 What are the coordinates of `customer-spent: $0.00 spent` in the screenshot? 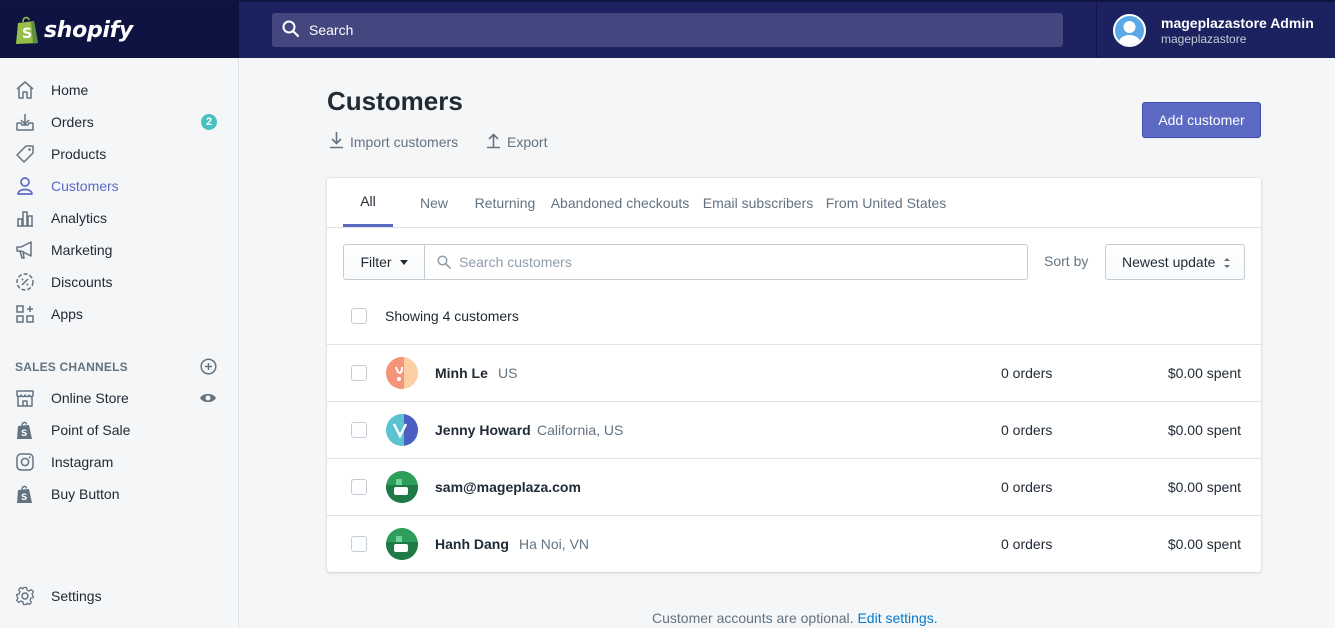 It's located at (1204, 487).